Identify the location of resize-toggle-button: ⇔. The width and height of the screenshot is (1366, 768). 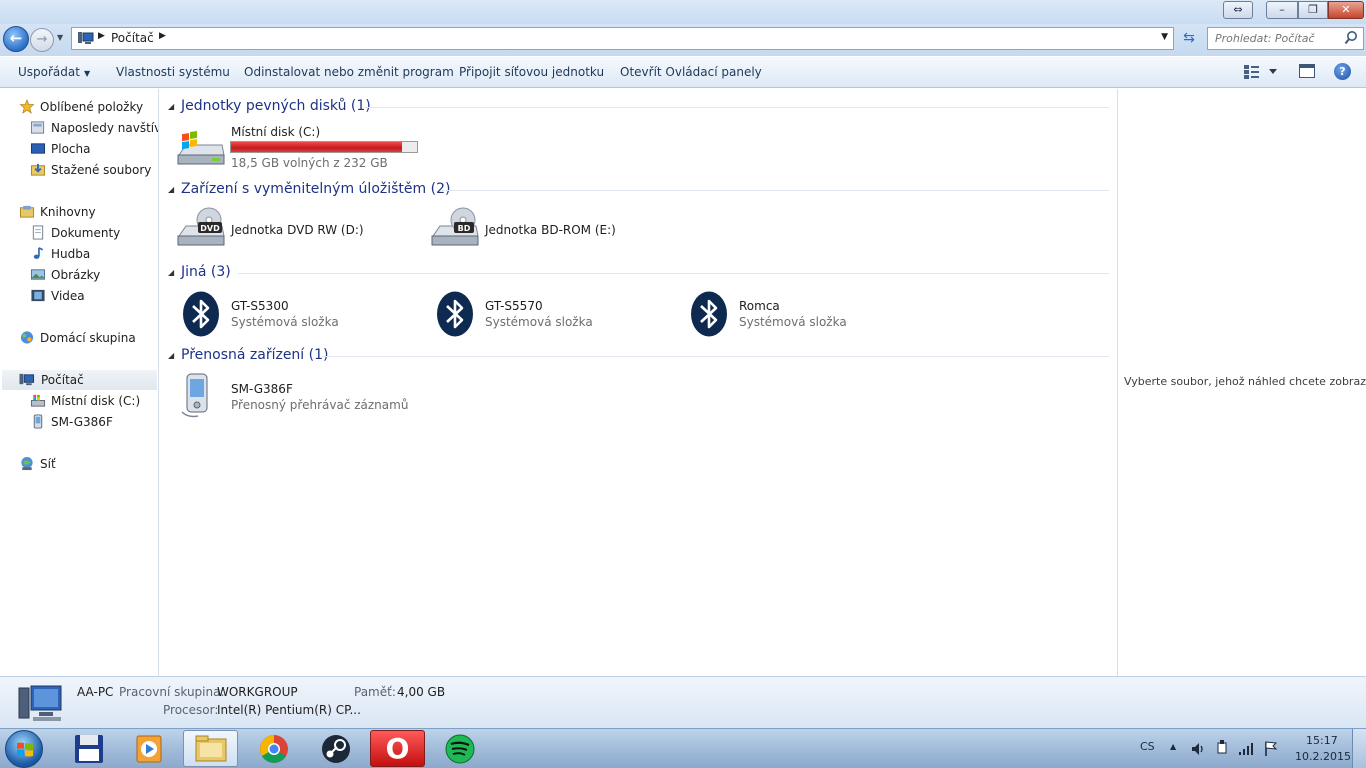
(1238, 10).